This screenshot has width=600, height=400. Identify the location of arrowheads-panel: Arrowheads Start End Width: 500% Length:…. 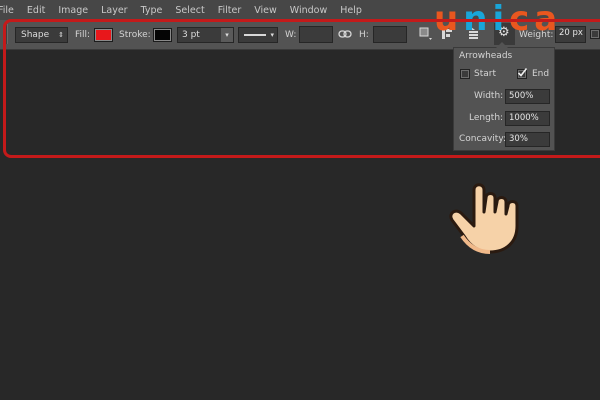
(504, 96).